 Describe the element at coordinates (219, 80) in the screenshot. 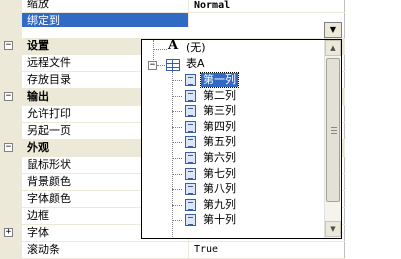

I see `tree-item-label: 第一列` at that location.